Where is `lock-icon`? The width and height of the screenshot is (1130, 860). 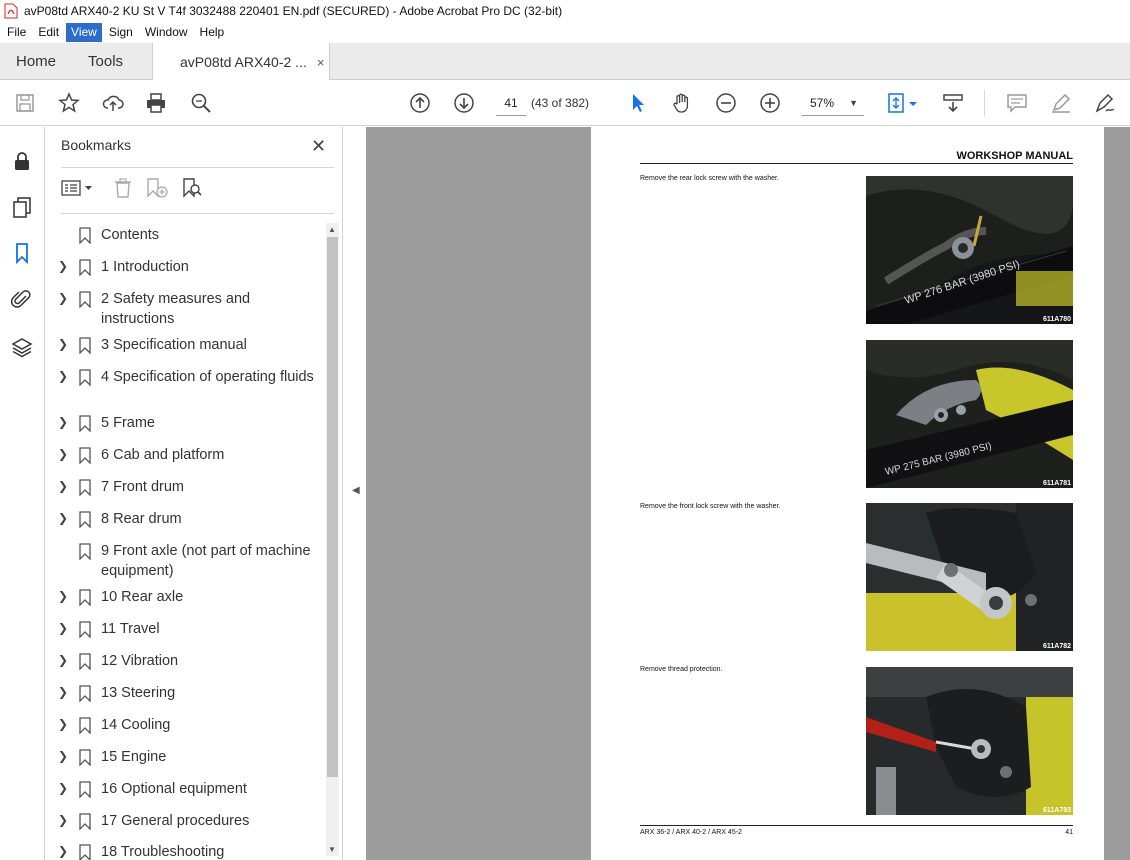
lock-icon is located at coordinates (22, 161).